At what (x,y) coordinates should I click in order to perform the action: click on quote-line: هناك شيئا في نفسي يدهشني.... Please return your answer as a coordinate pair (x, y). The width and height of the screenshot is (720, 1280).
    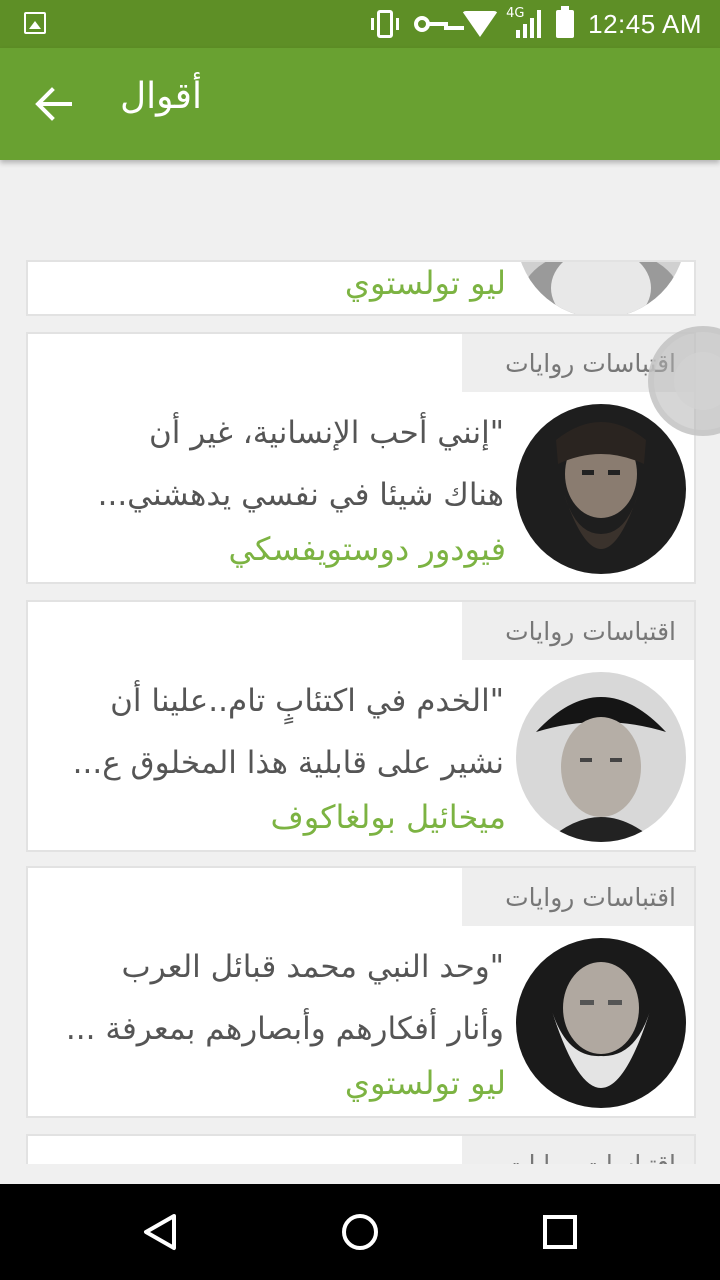
    Looking at the image, I should click on (300, 495).